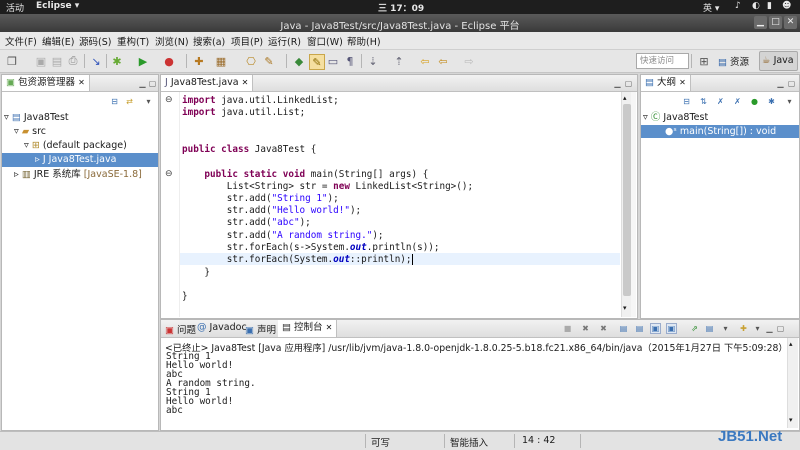 This screenshot has width=800, height=450. What do you see at coordinates (317, 62) in the screenshot?
I see `toggle-mark-occurrences-icon: ✎` at bounding box center [317, 62].